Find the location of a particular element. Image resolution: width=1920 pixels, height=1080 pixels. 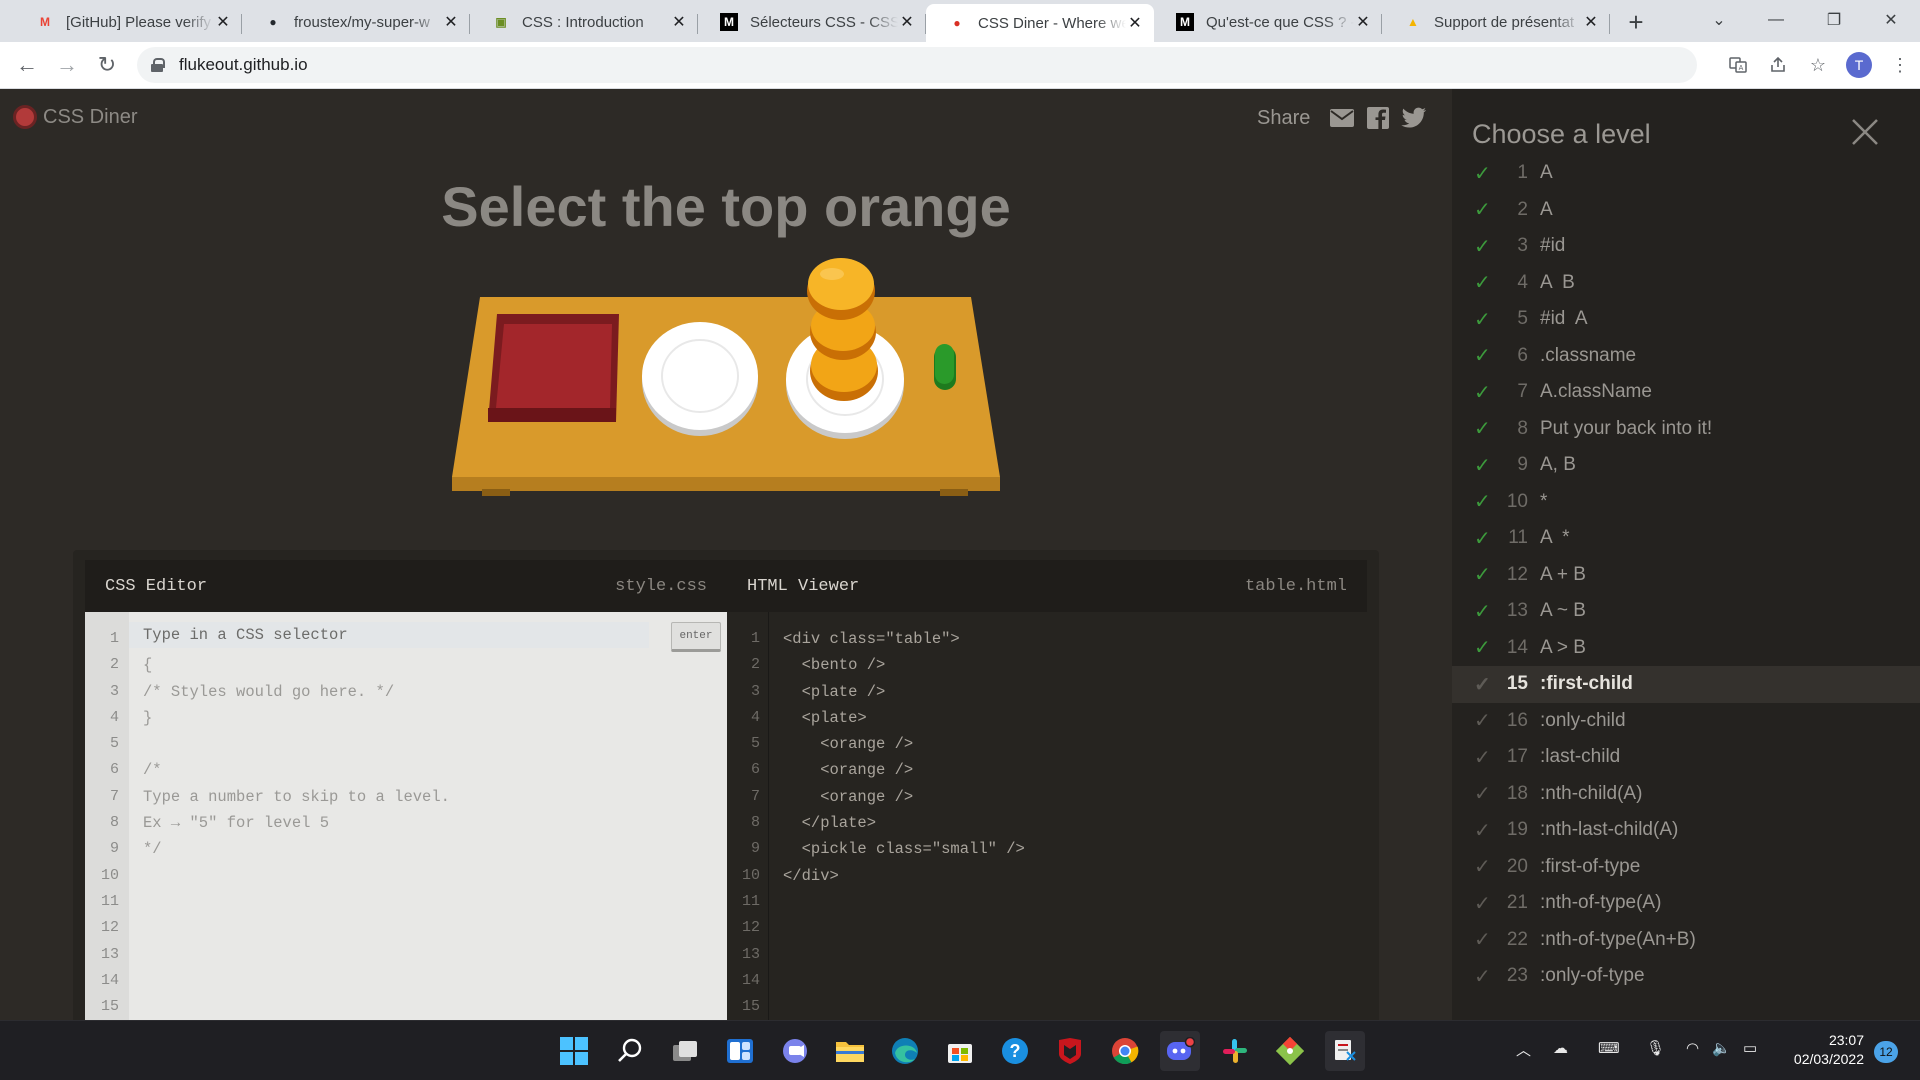

enter-button: enter is located at coordinates (696, 637).